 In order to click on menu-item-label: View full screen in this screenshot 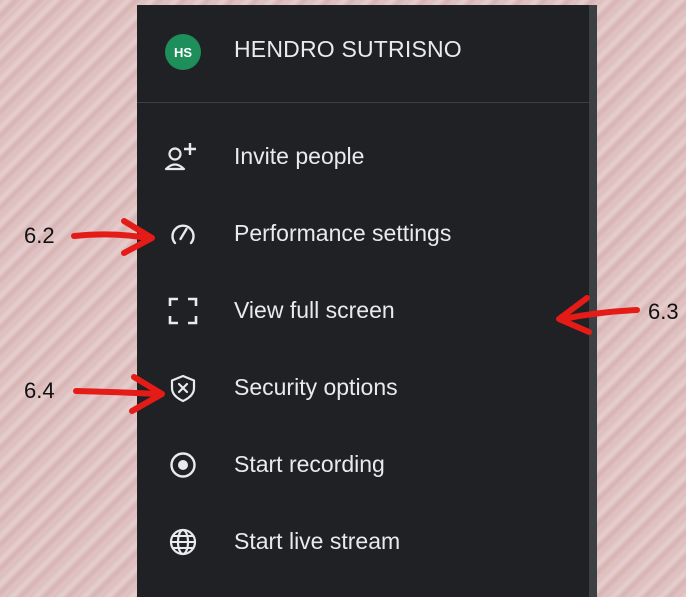, I will do `click(314, 310)`.